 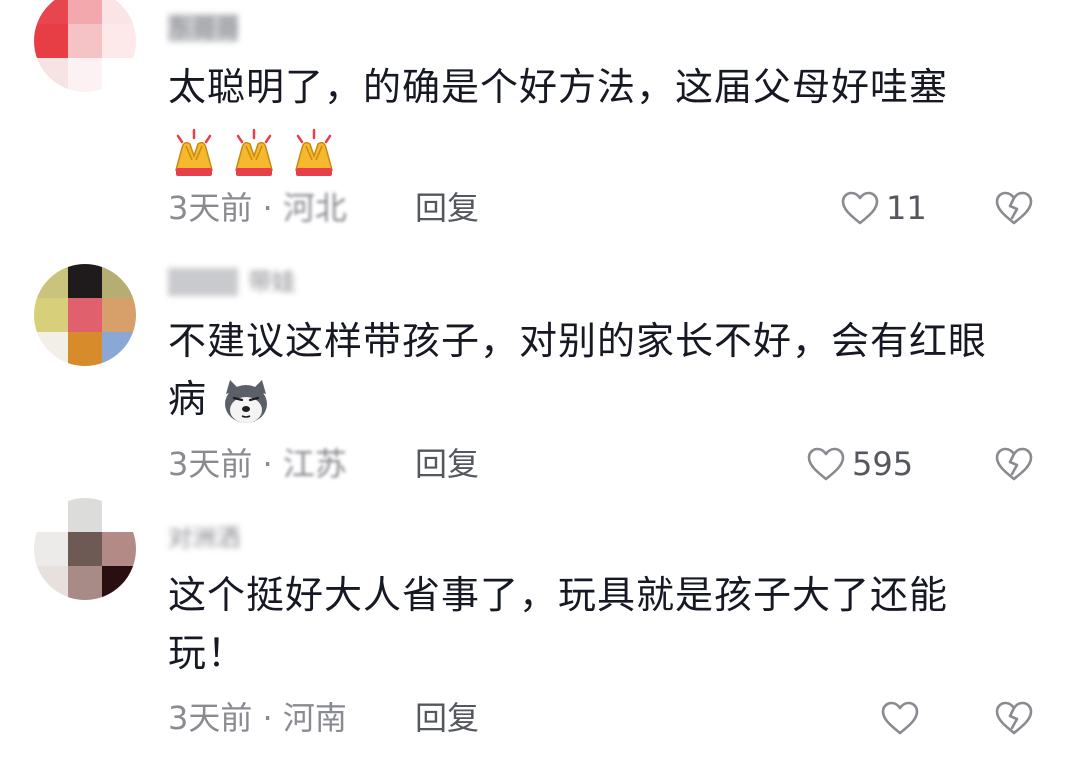 What do you see at coordinates (223, 538) in the screenshot?
I see `username: 对洲洒` at bounding box center [223, 538].